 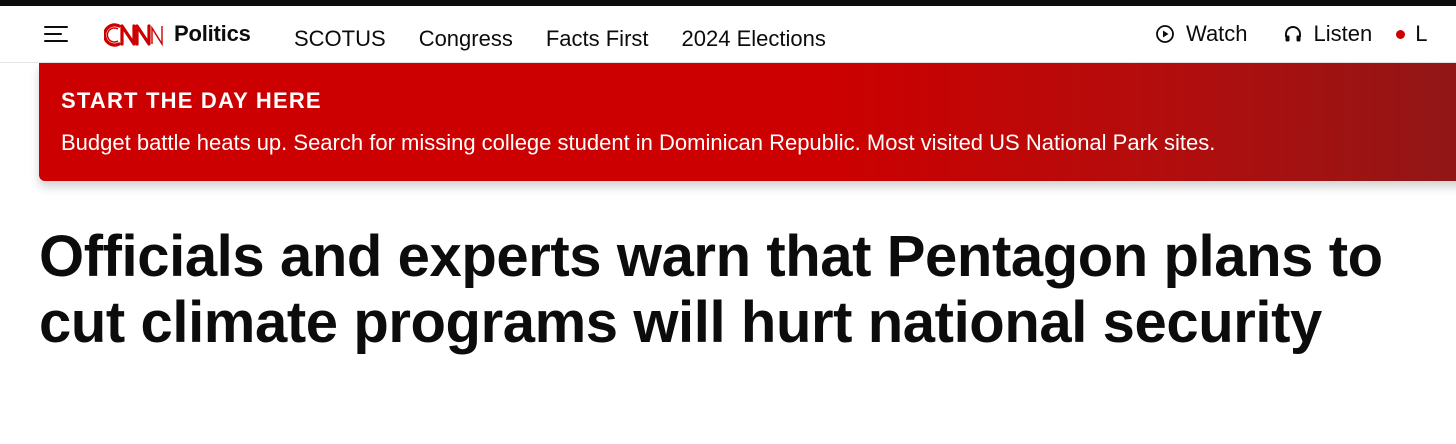 I want to click on watch-label: Watch, so click(x=1217, y=33).